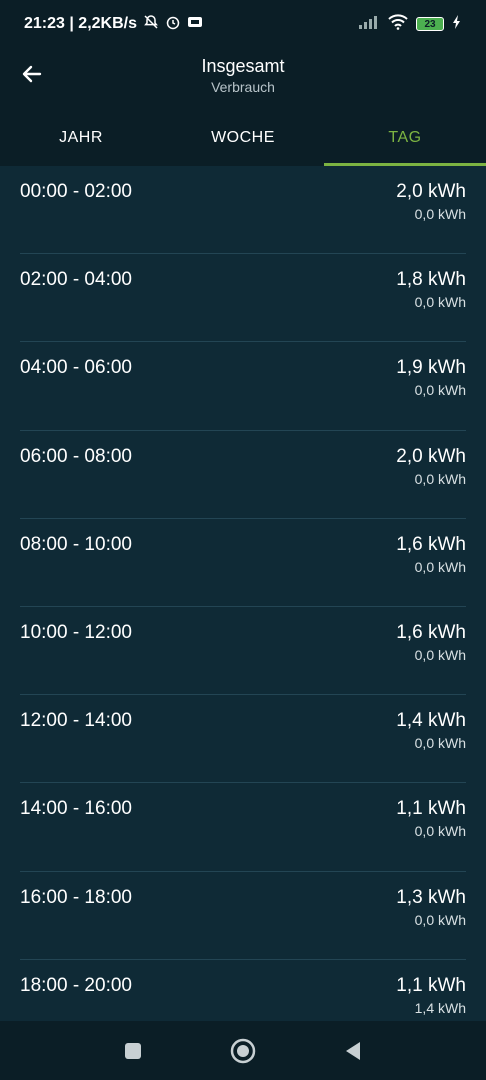  What do you see at coordinates (243, 651) in the screenshot?
I see `list-item: 10:00 - 12:00 1,6 kWh 0,0 kWh` at bounding box center [243, 651].